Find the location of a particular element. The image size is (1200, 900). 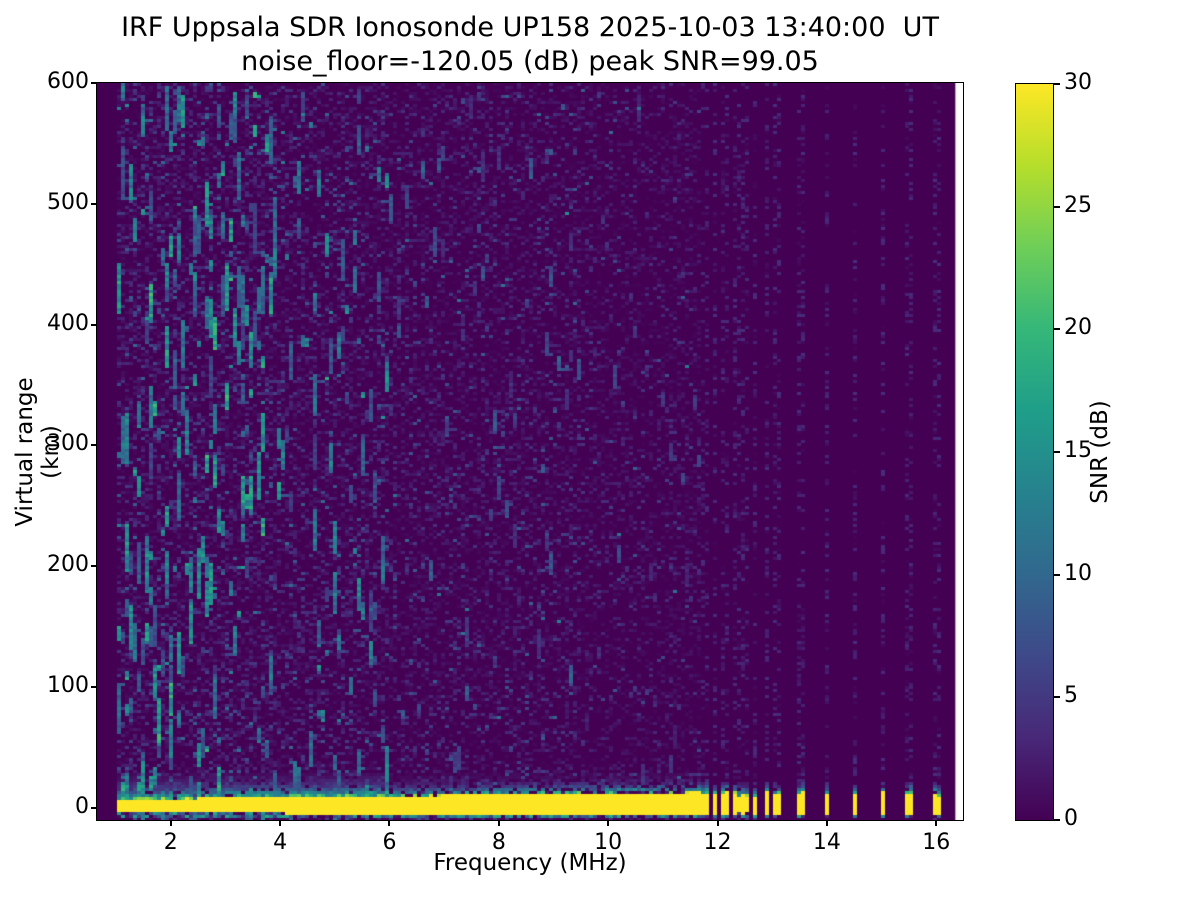

y-tick-label: 300 is located at coordinates (68, 444).